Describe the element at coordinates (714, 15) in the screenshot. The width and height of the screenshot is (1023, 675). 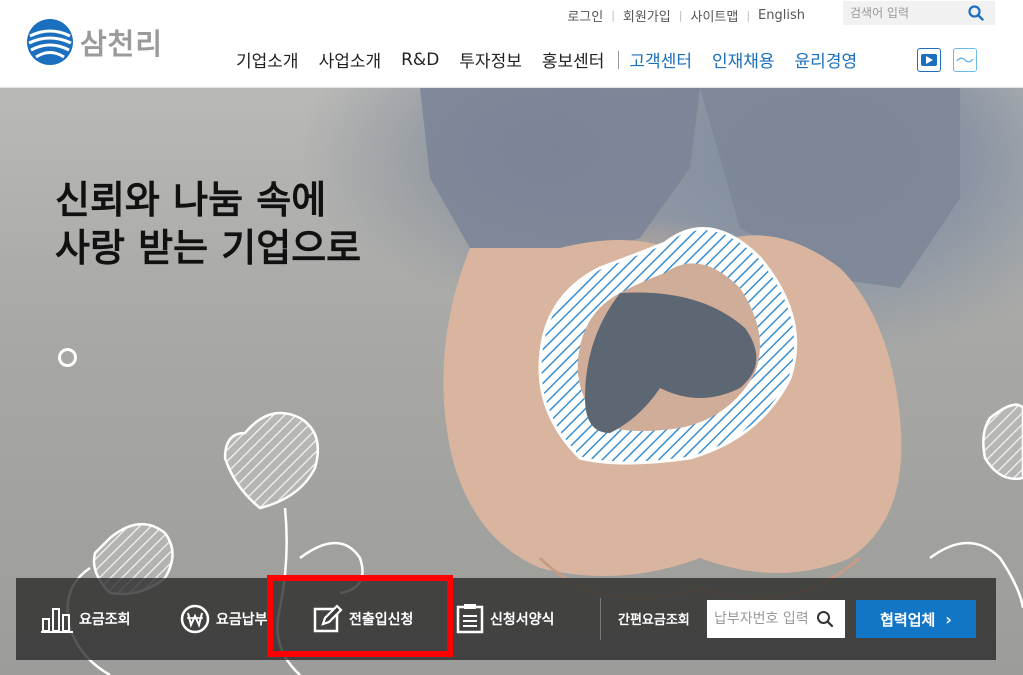
I see `sitemap-link: 사이트맵` at that location.